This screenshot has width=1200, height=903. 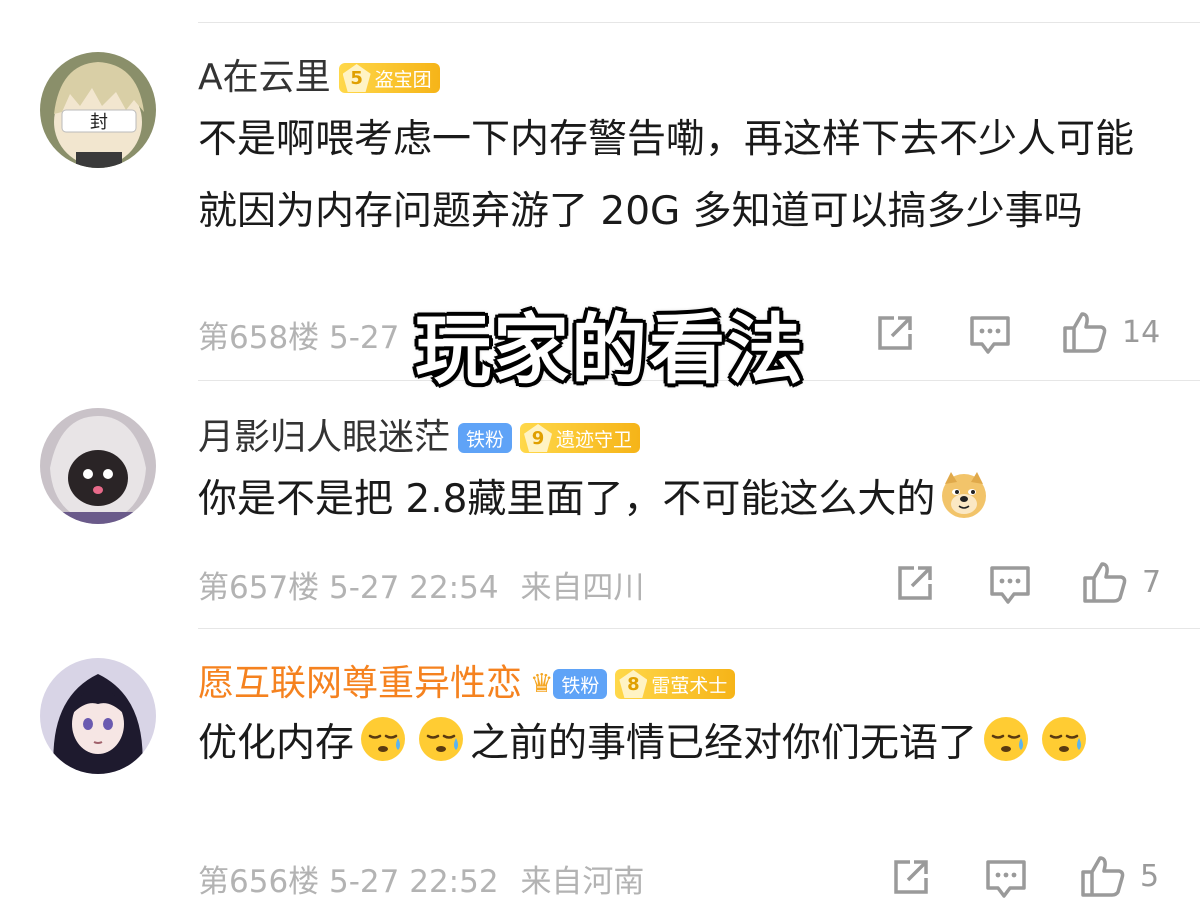 I want to click on level-badge: 9 遗迹守卫, so click(x=580, y=438).